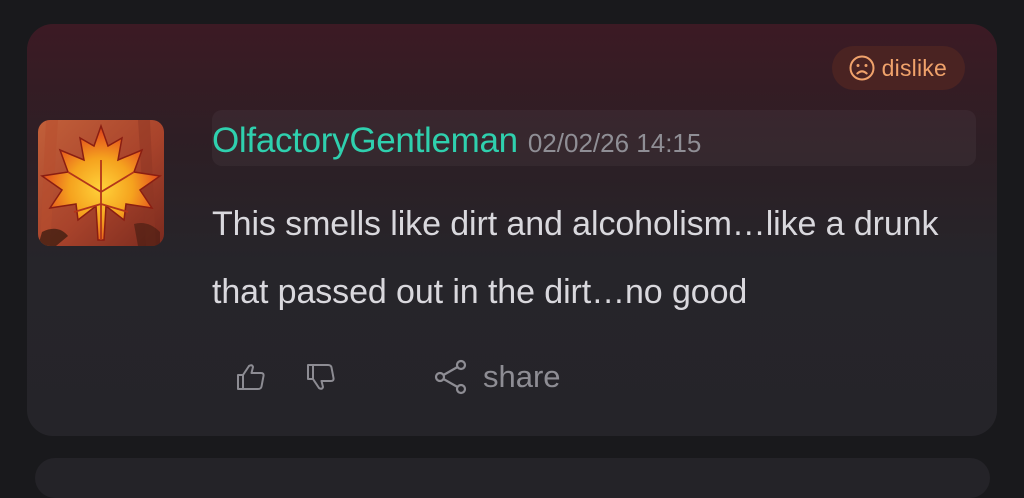 The width and height of the screenshot is (1024, 498). I want to click on thumbs-down-icon, so click(321, 377).